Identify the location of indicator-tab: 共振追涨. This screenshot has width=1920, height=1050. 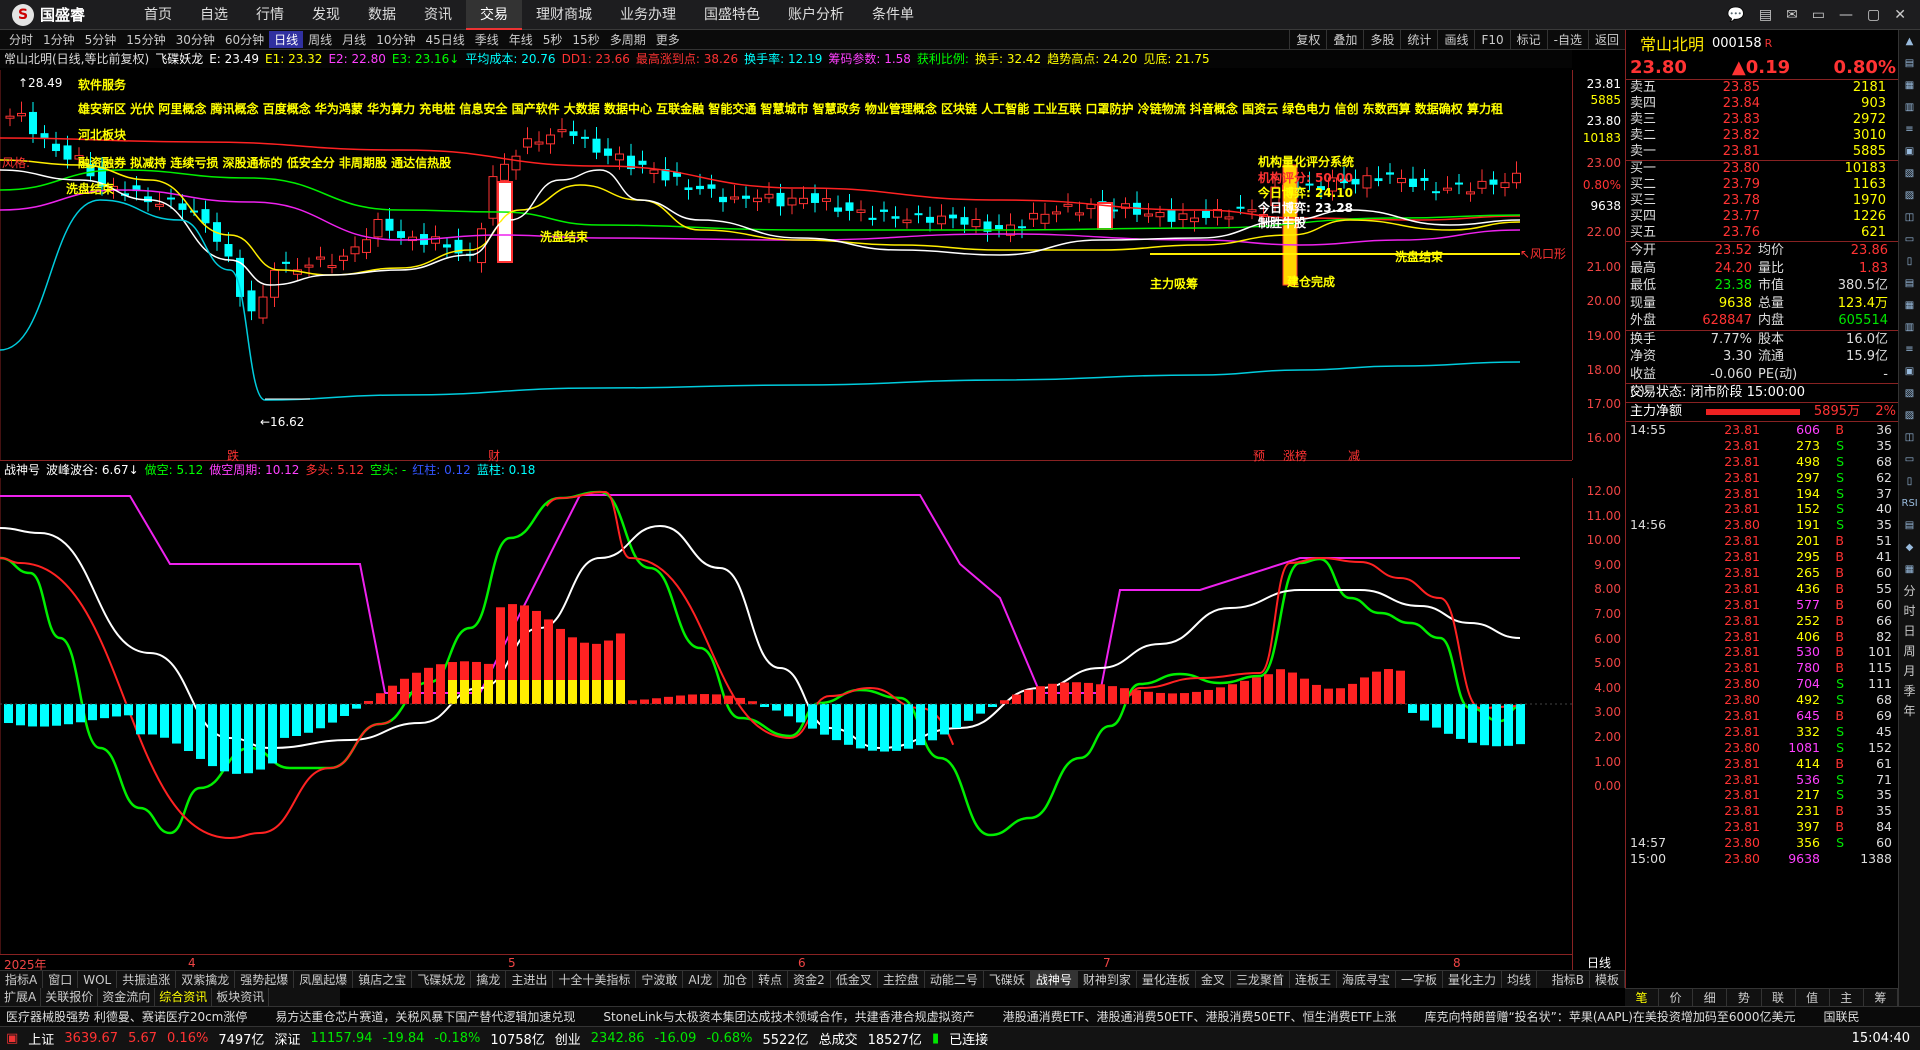
(147, 979).